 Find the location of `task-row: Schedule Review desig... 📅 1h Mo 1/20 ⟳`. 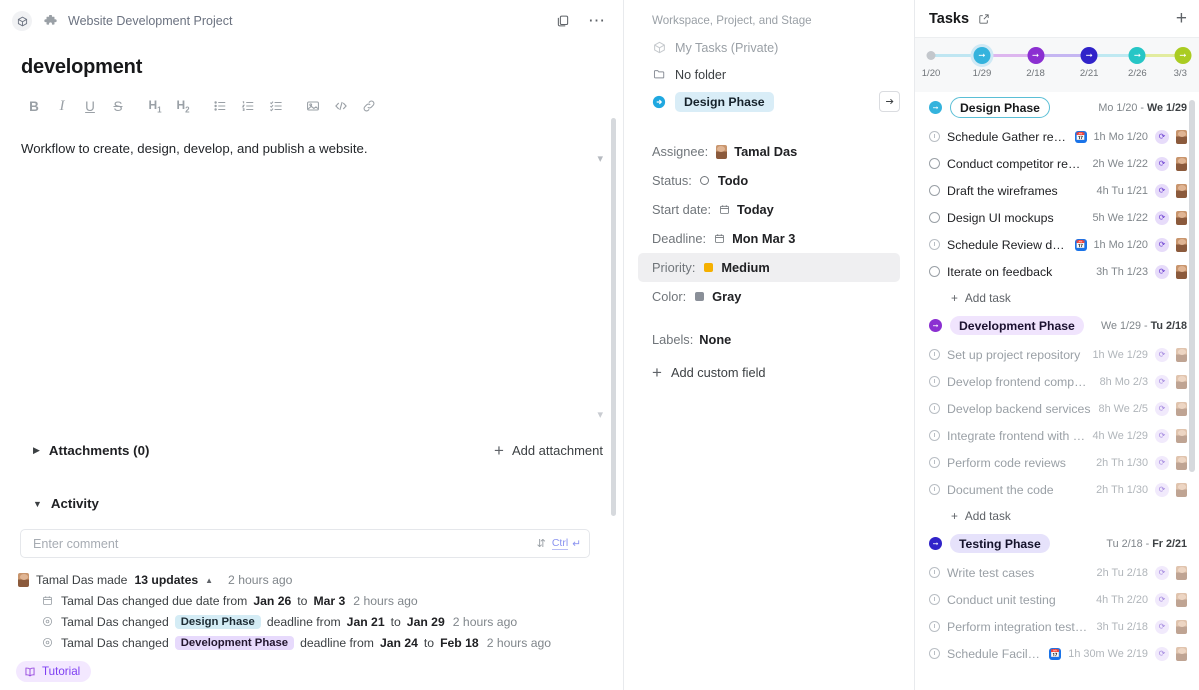

task-row: Schedule Review desig... 📅 1h Mo 1/20 ⟳ is located at coordinates (1057, 244).